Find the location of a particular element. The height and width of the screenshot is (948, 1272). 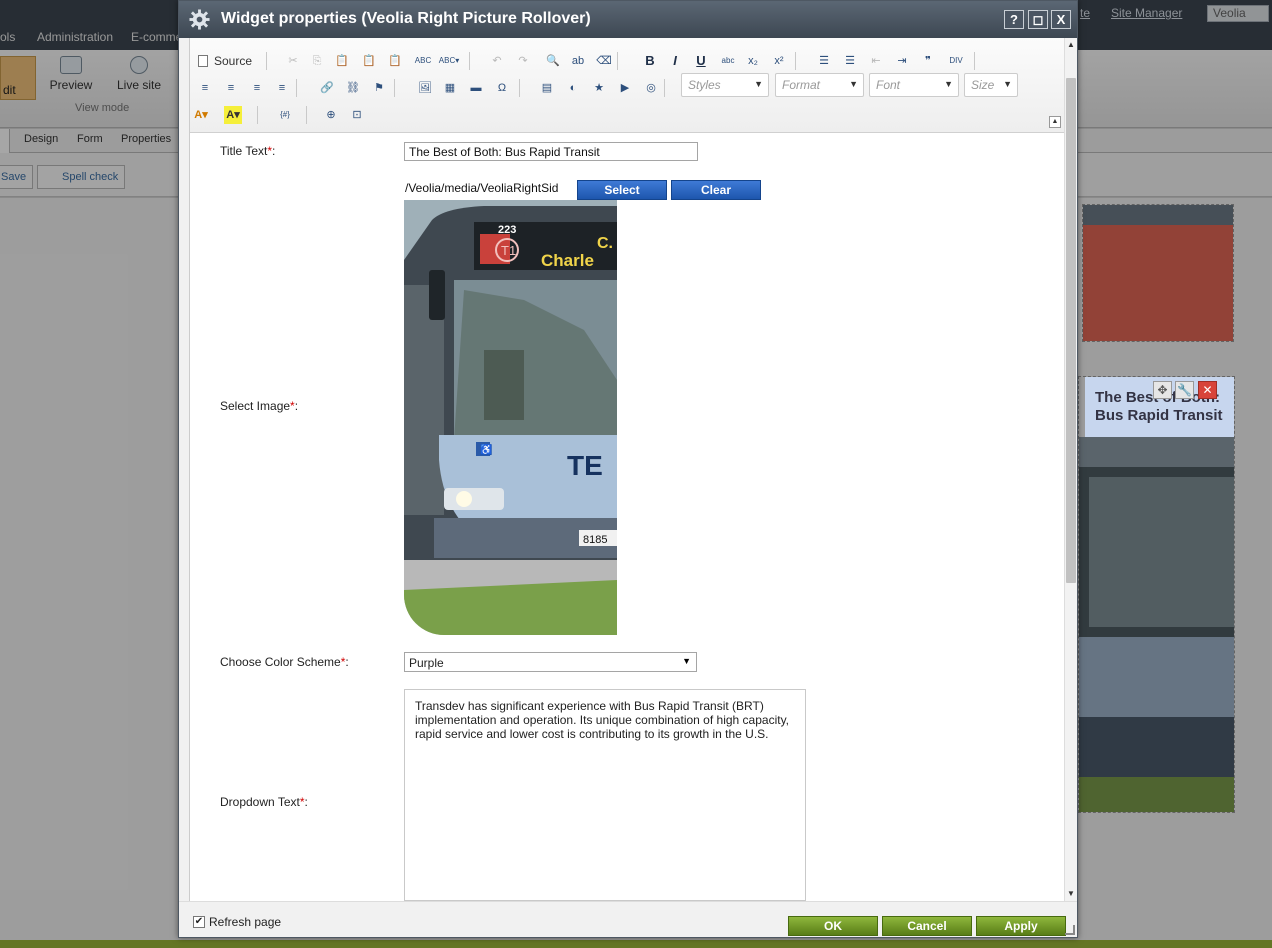

wrench-icon: 🔧 is located at coordinates (1184, 390).